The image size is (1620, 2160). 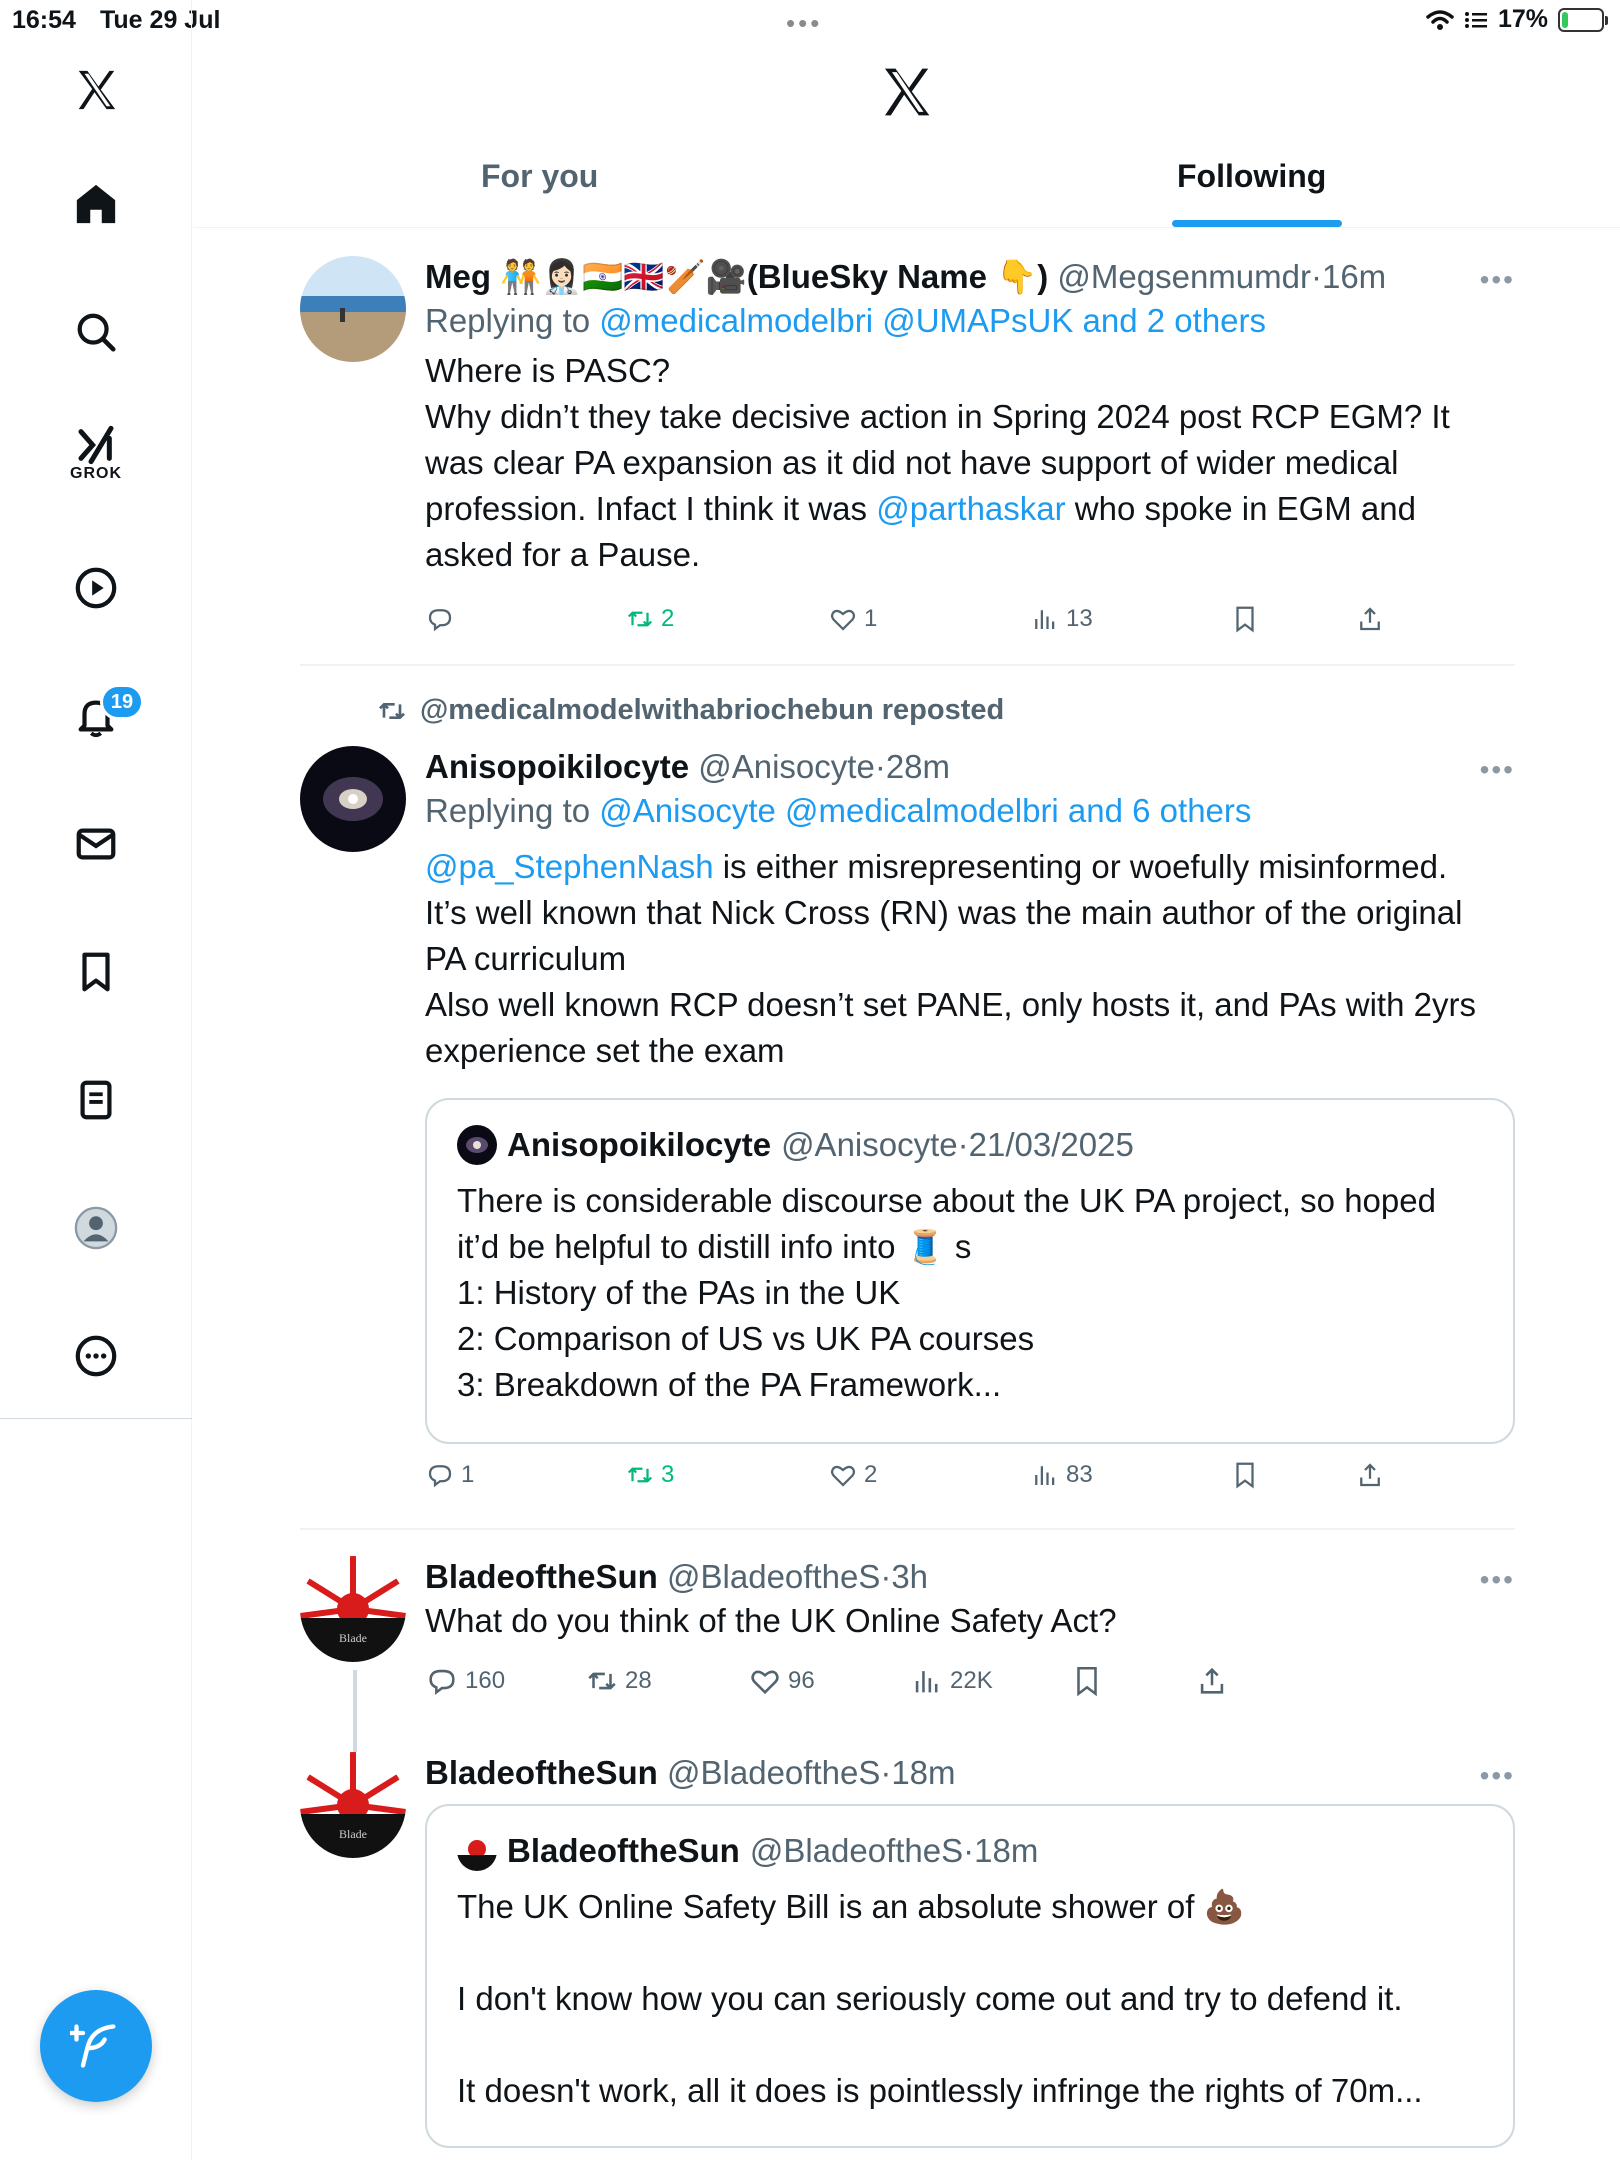 What do you see at coordinates (907, 1529) in the screenshot?
I see `tweet-divider` at bounding box center [907, 1529].